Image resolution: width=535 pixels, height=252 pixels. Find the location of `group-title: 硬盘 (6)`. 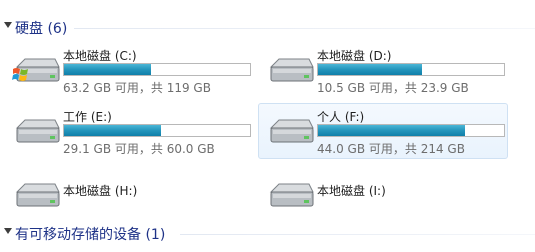

group-title: 硬盘 (6) is located at coordinates (41, 29).